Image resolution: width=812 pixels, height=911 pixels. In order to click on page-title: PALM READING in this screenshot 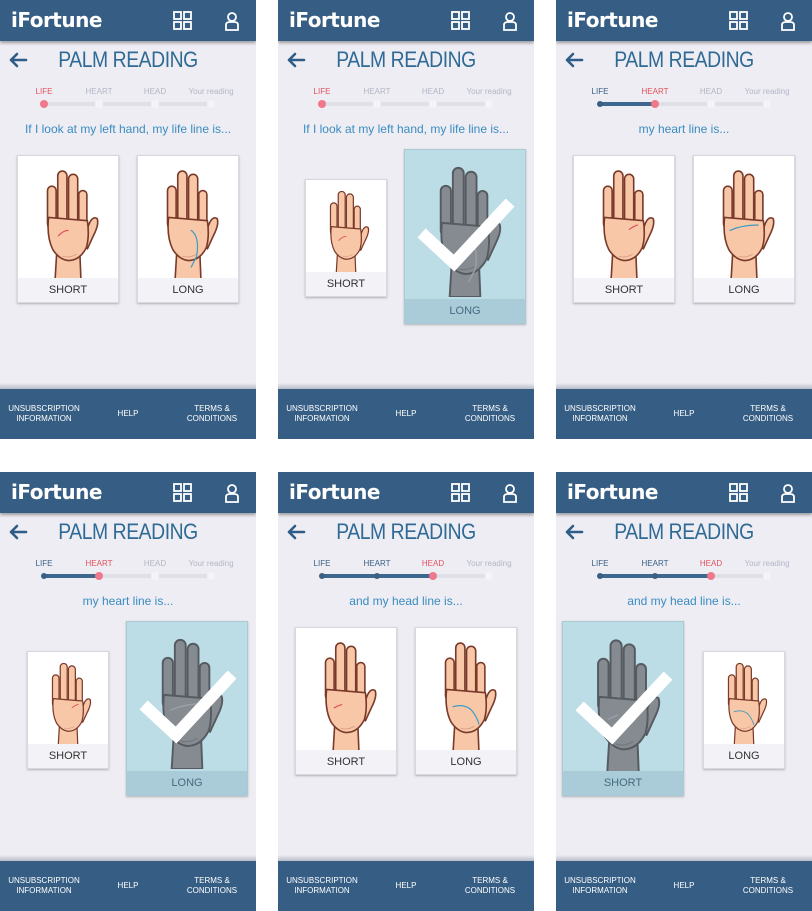, I will do `click(684, 59)`.